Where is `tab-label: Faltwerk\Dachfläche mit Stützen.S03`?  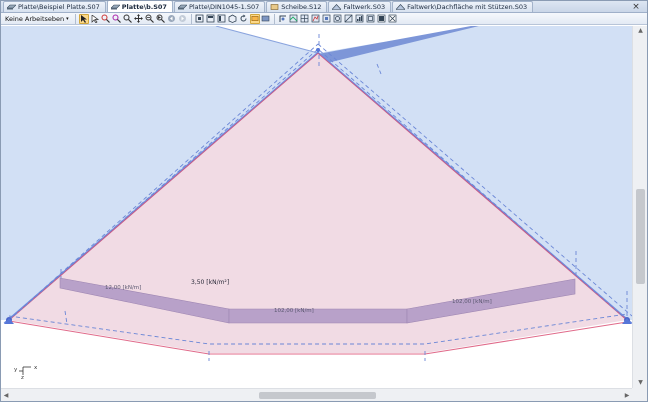 tab-label: Faltwerk\Dachfläche mit Stützen.S03 is located at coordinates (467, 7).